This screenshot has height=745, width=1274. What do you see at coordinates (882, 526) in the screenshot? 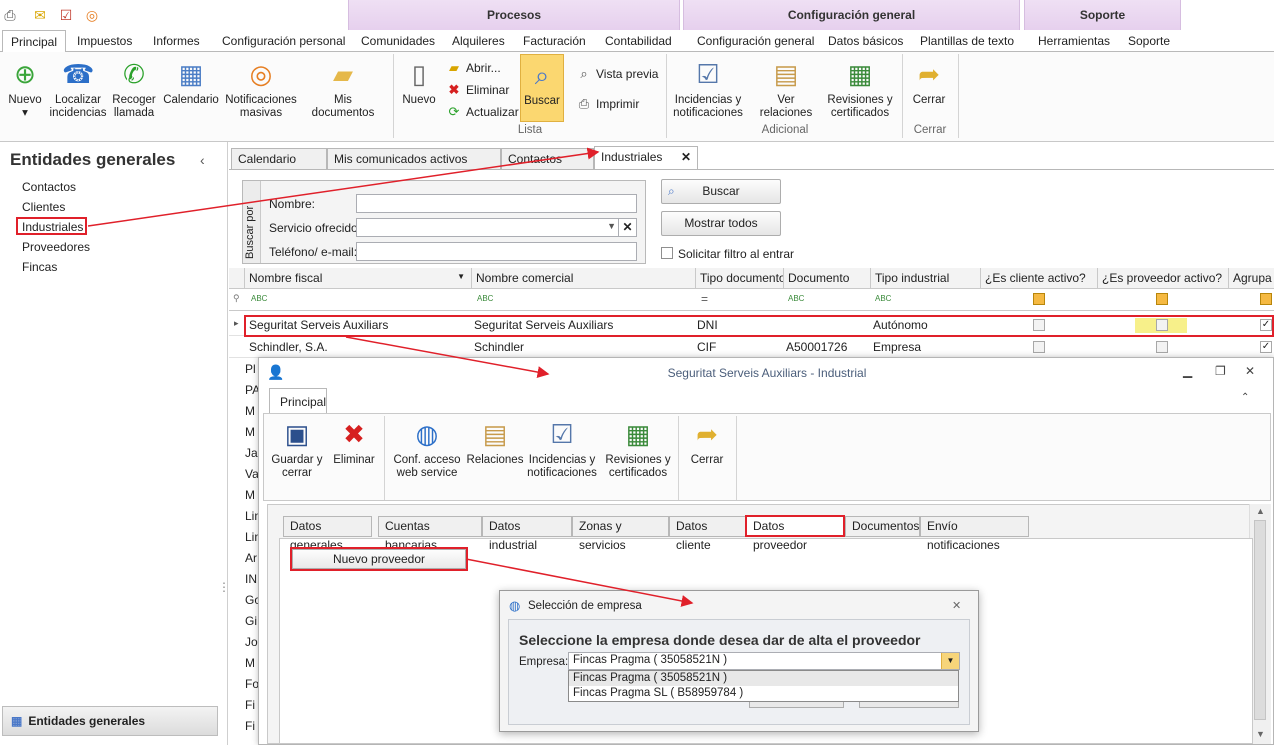
I see `tab-documentos: Documentos` at bounding box center [882, 526].